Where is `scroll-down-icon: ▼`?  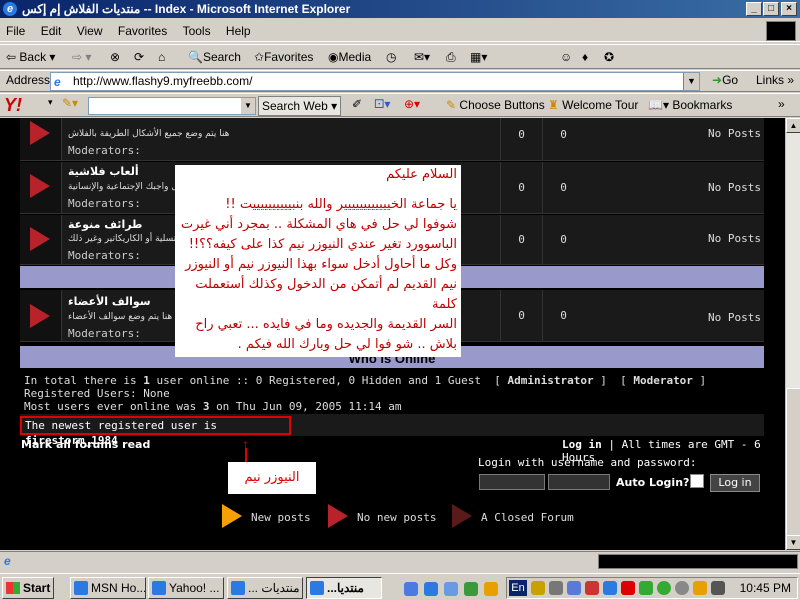
scroll-down-icon: ▼ is located at coordinates (793, 542).